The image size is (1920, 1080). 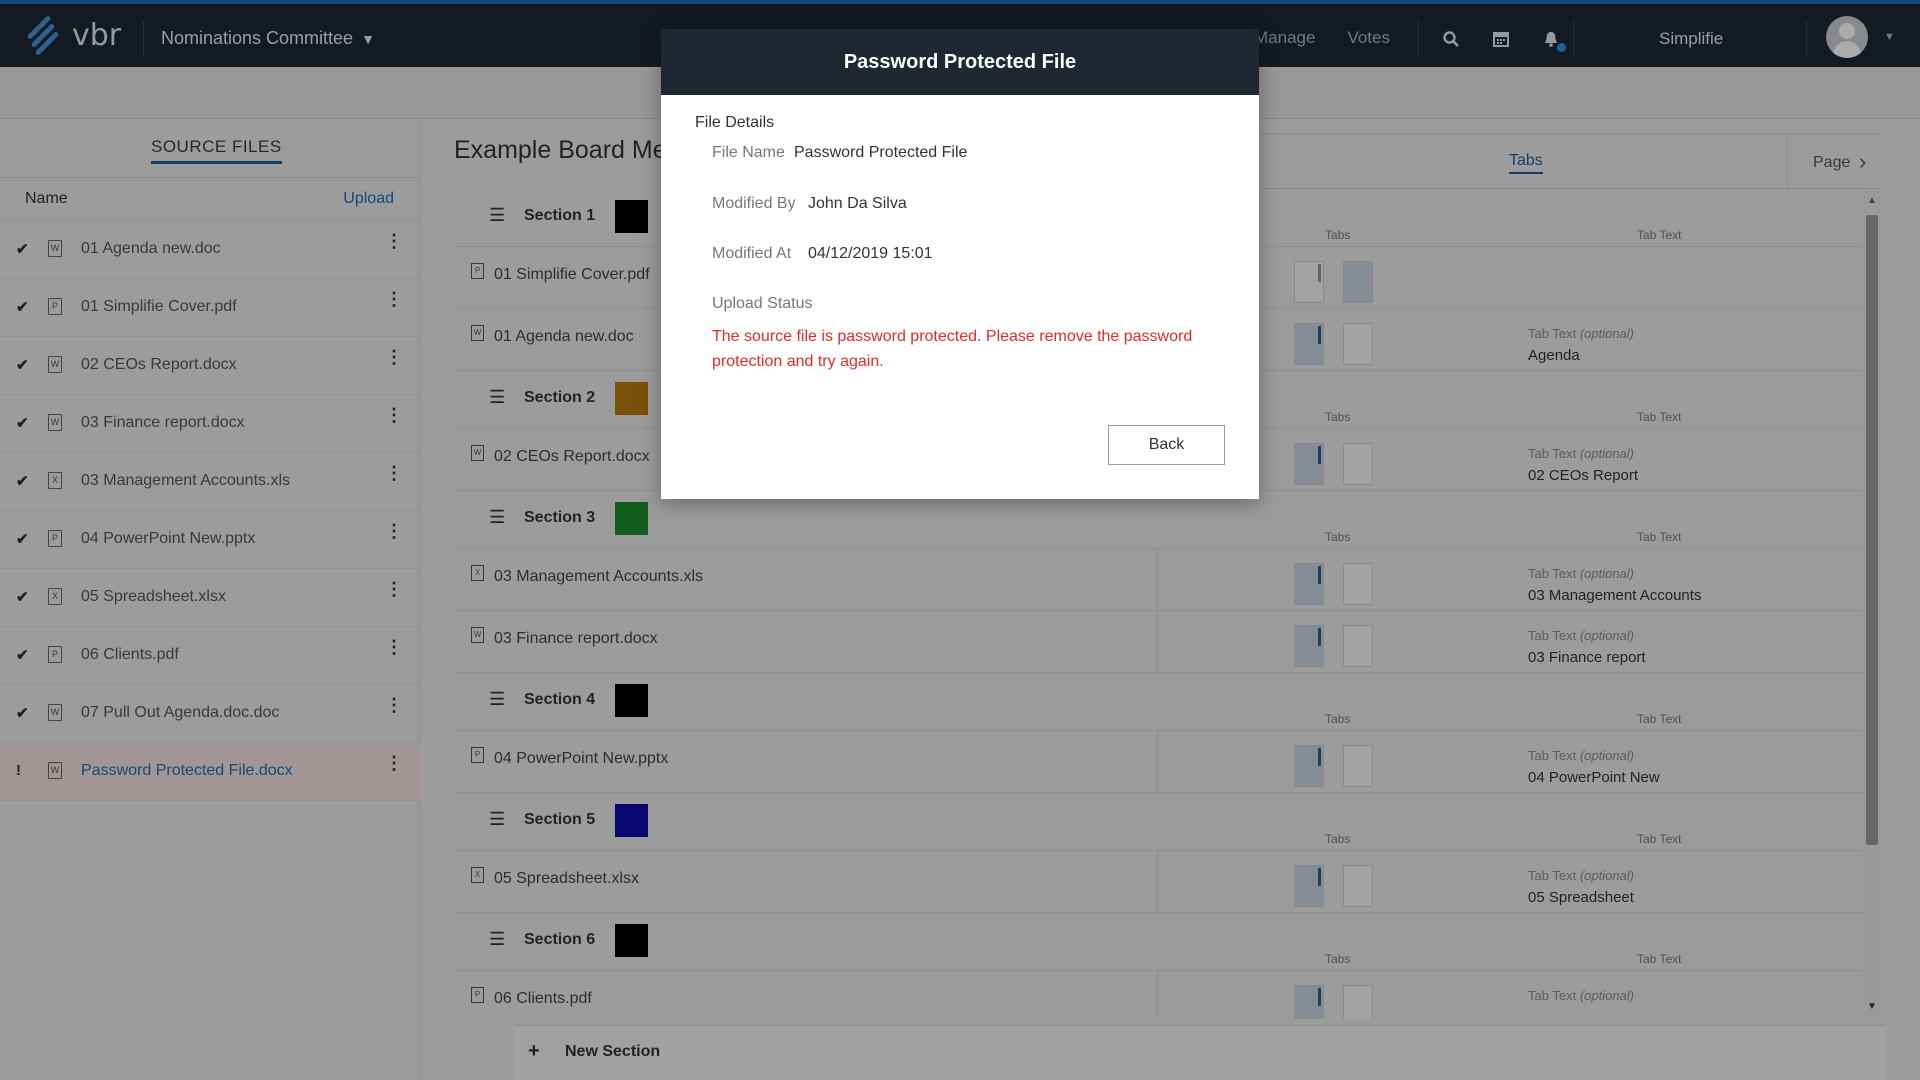 What do you see at coordinates (748, 152) in the screenshot?
I see `file-name-label: File Name` at bounding box center [748, 152].